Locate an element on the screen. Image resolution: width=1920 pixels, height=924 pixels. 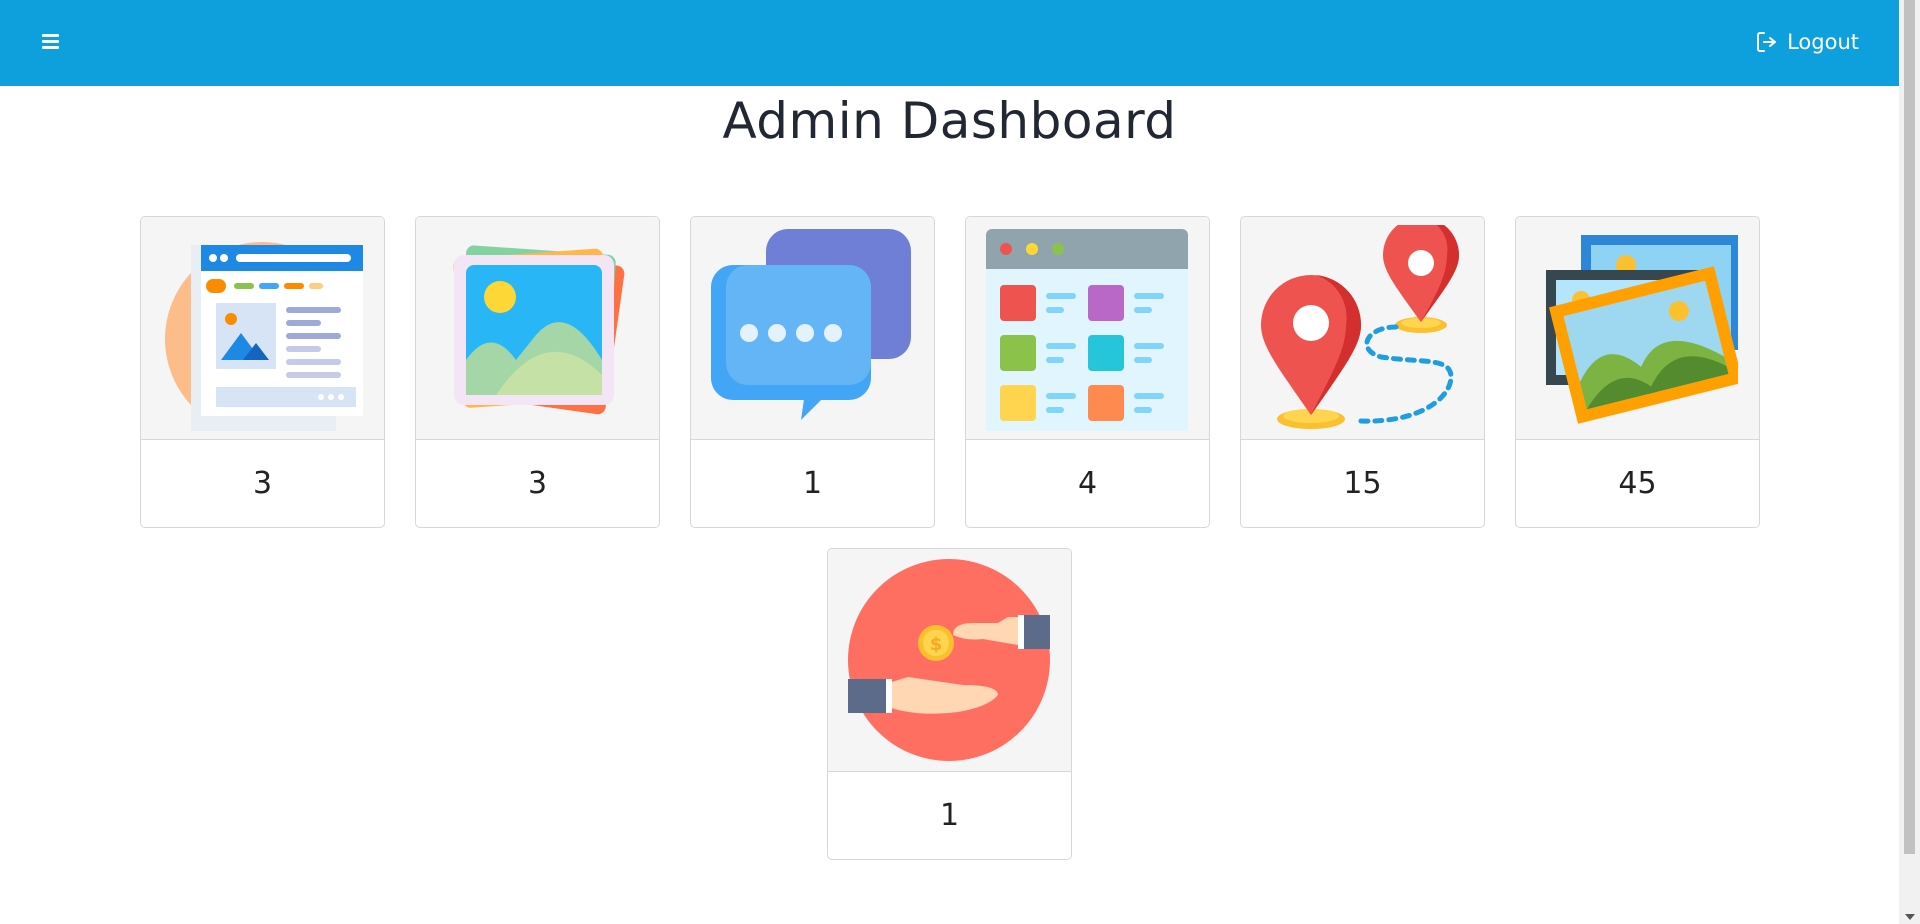
dashboard-card-locations: 15 is located at coordinates (1362, 372).